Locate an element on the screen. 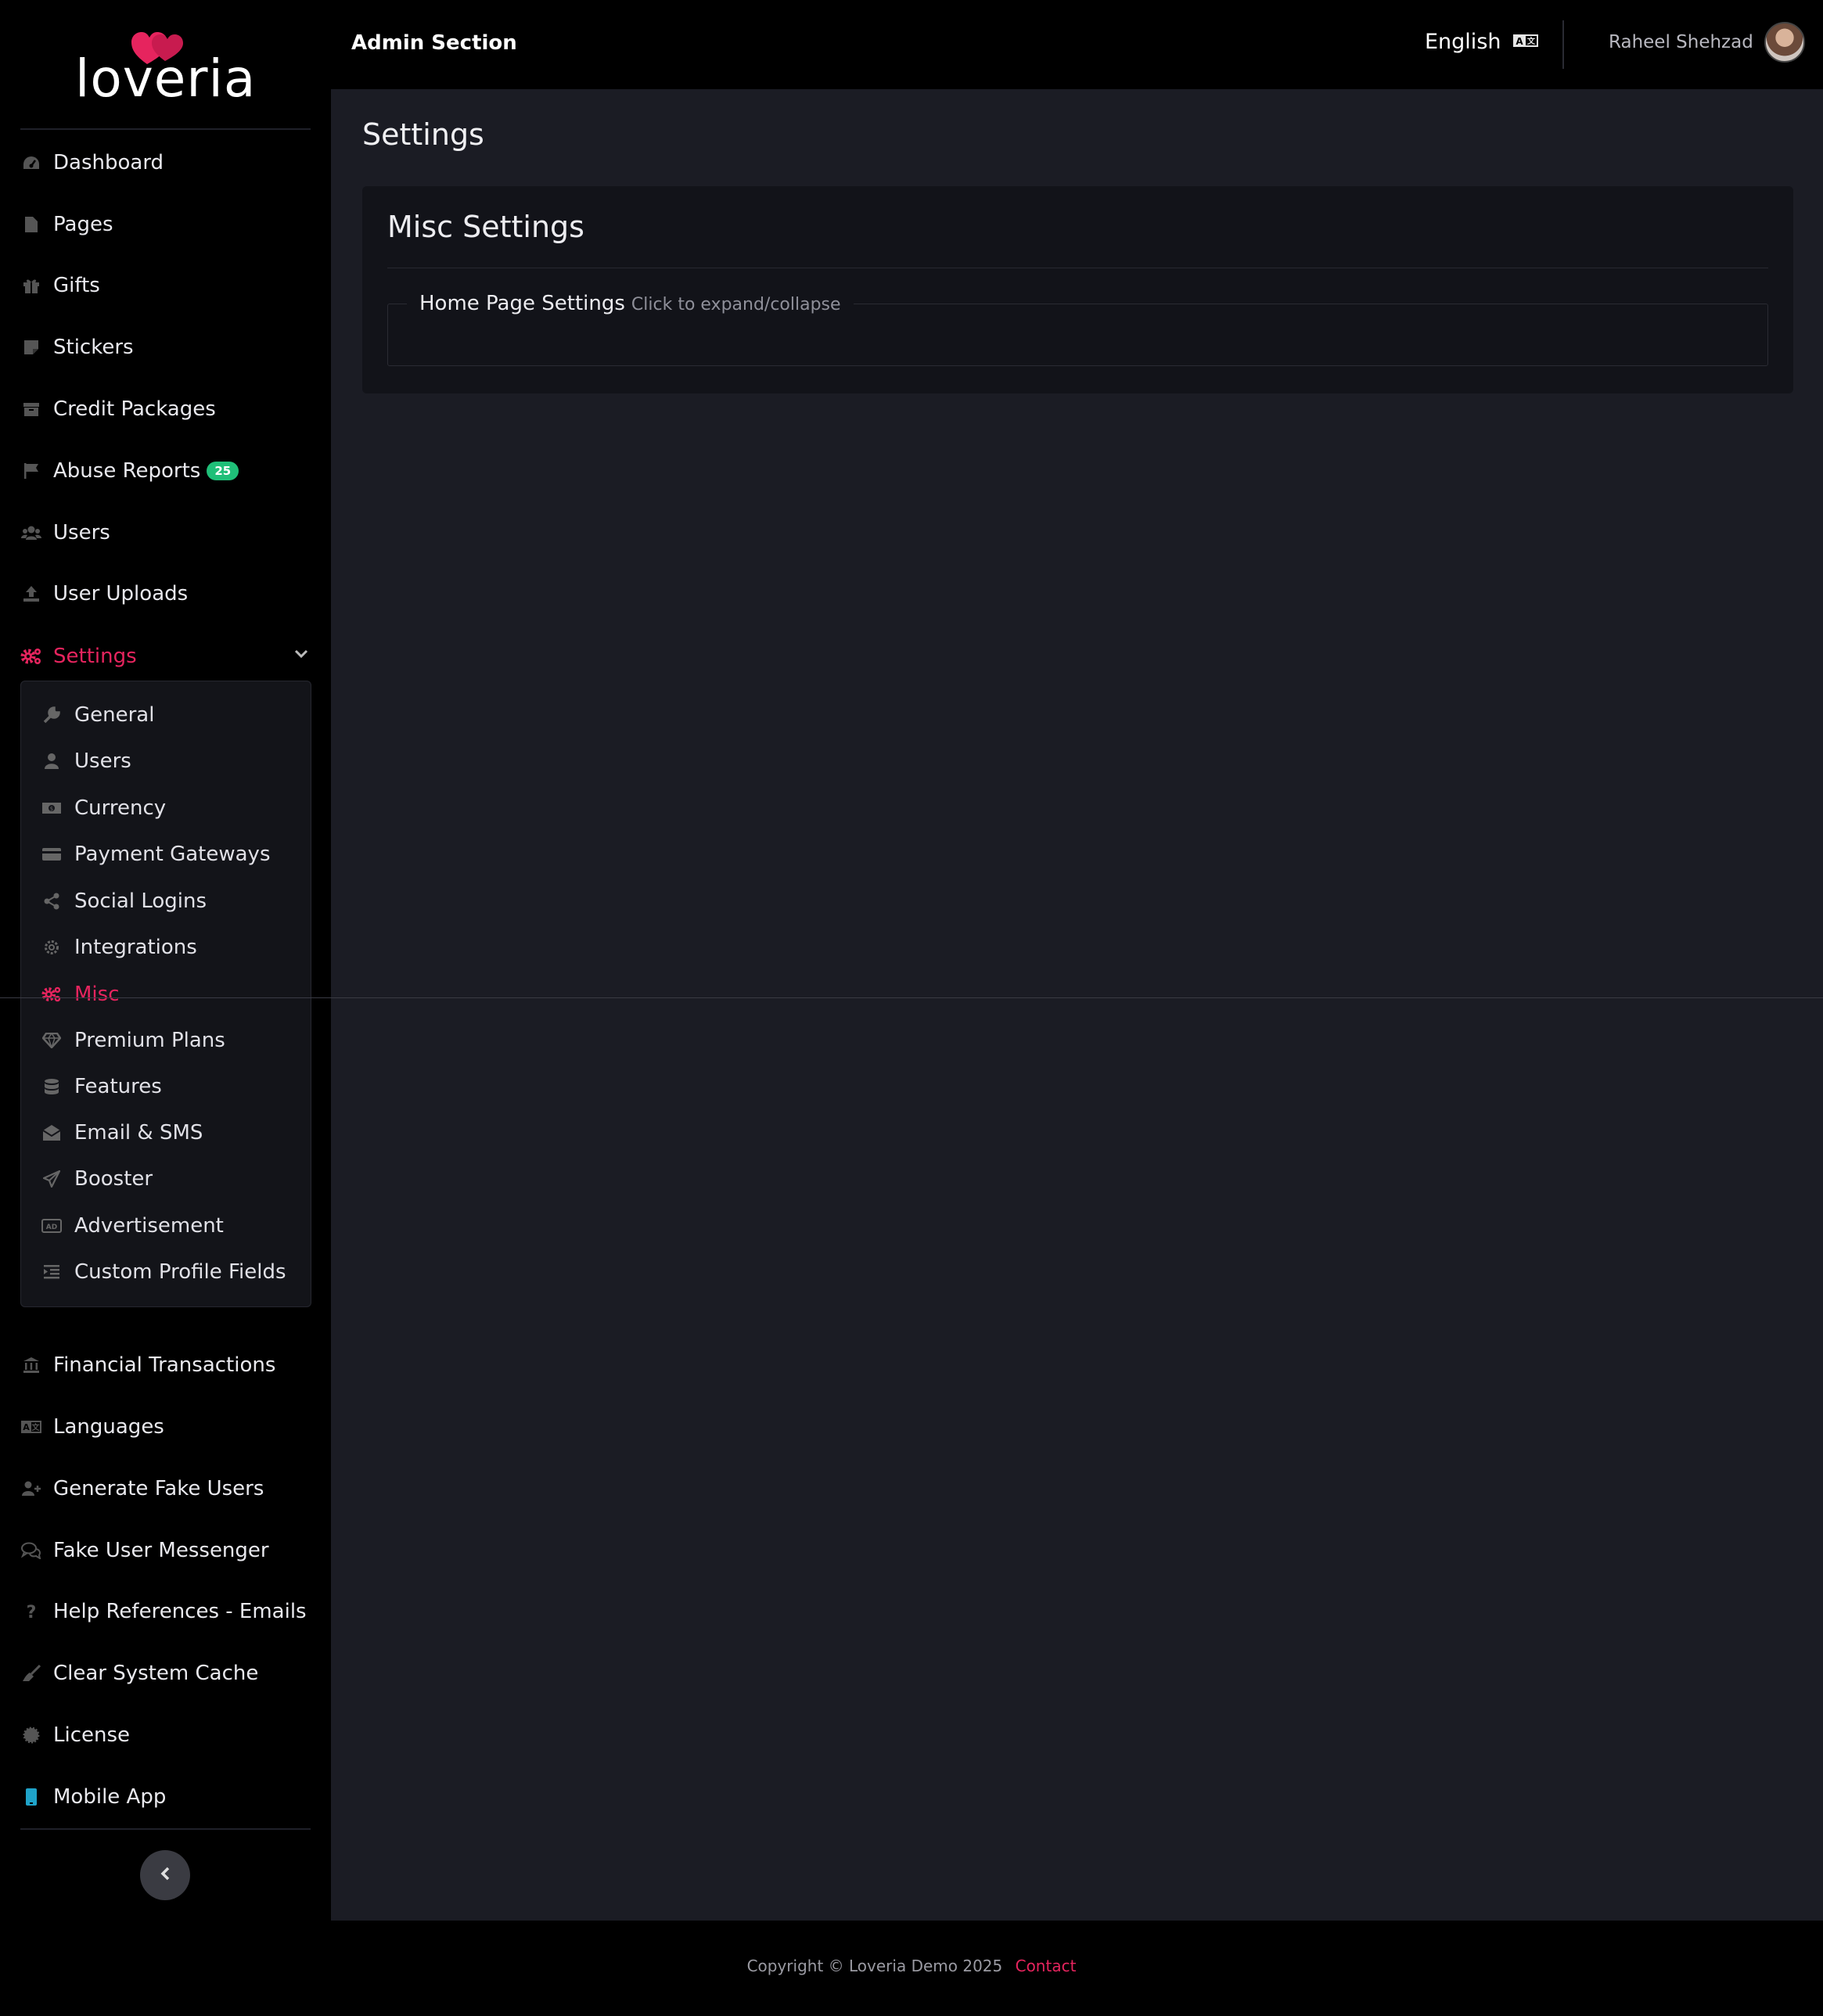 The image size is (1823, 2016). mobile-icon is located at coordinates (31, 1797).